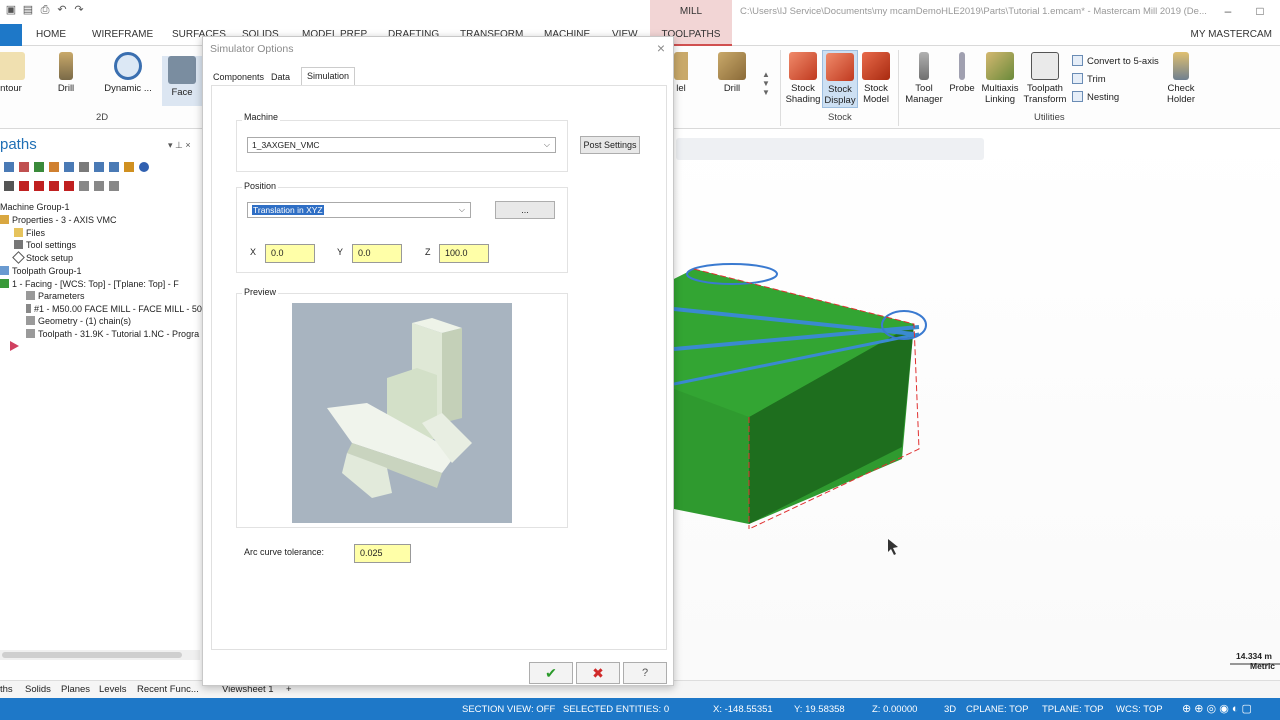 This screenshot has width=1280, height=720. Describe the element at coordinates (840, 79) in the screenshot. I see `stock-display-button: Stock Display` at that location.